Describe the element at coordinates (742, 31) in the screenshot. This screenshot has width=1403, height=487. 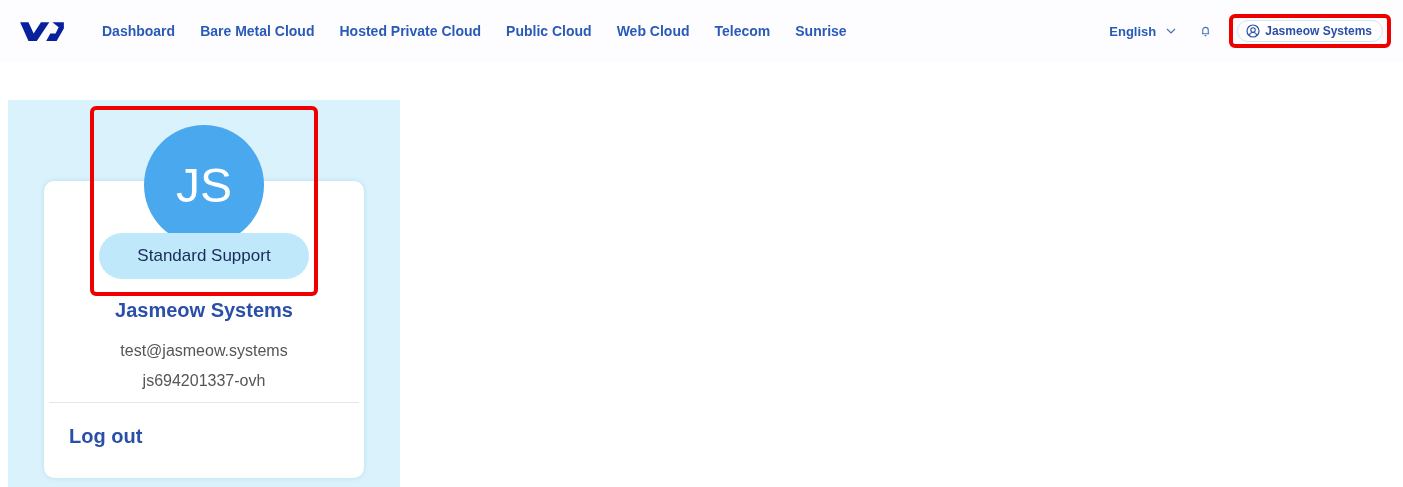
I see `nav-link: Telecom` at that location.